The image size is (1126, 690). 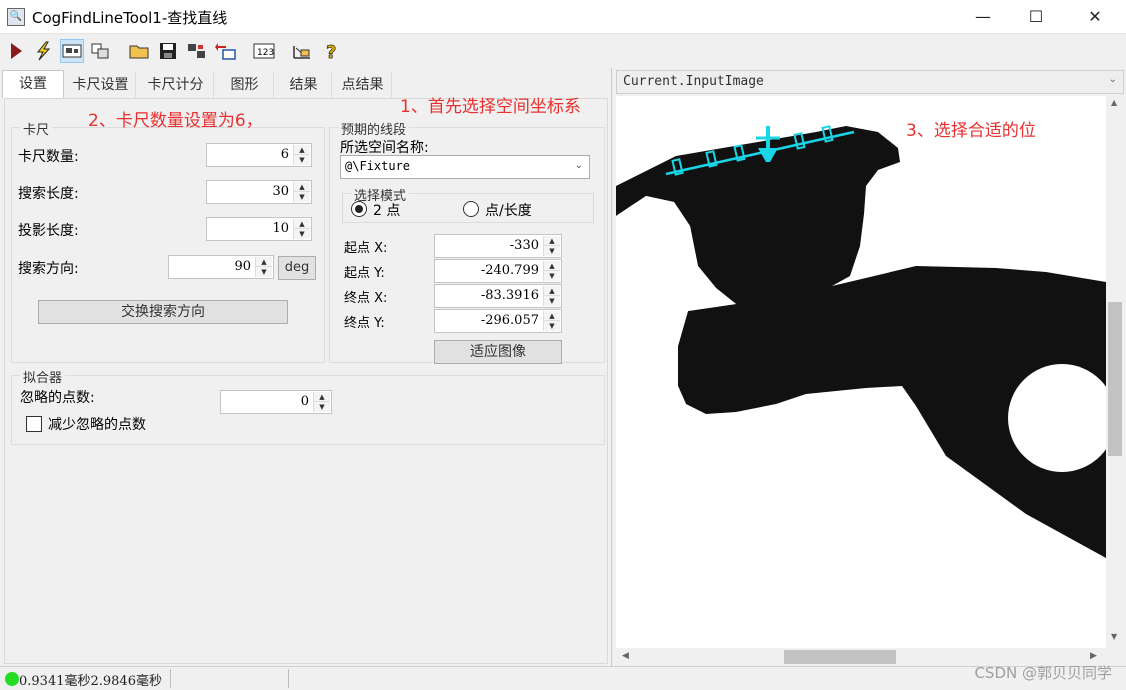 I want to click on swap-search-direction-button: 交换搜索方向, so click(x=163, y=312).